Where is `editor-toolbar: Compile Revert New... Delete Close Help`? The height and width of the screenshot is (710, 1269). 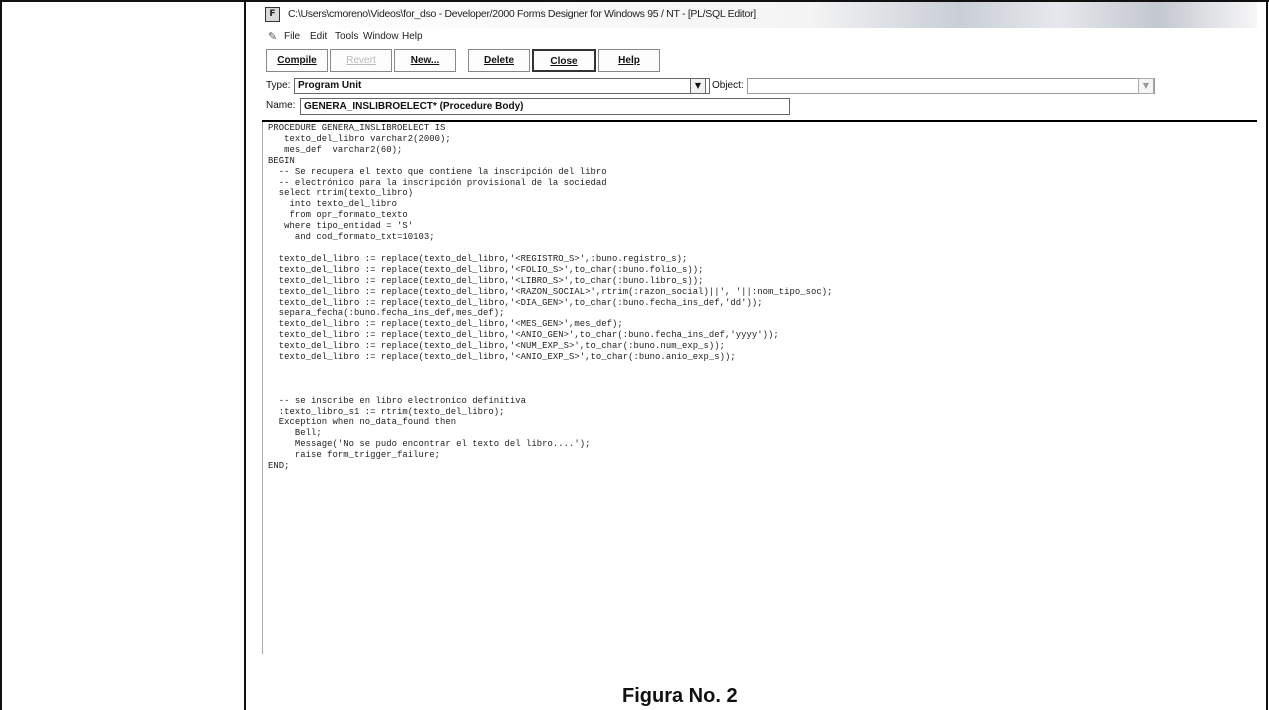
editor-toolbar: Compile Revert New... Delete Close Help is located at coordinates (526, 61).